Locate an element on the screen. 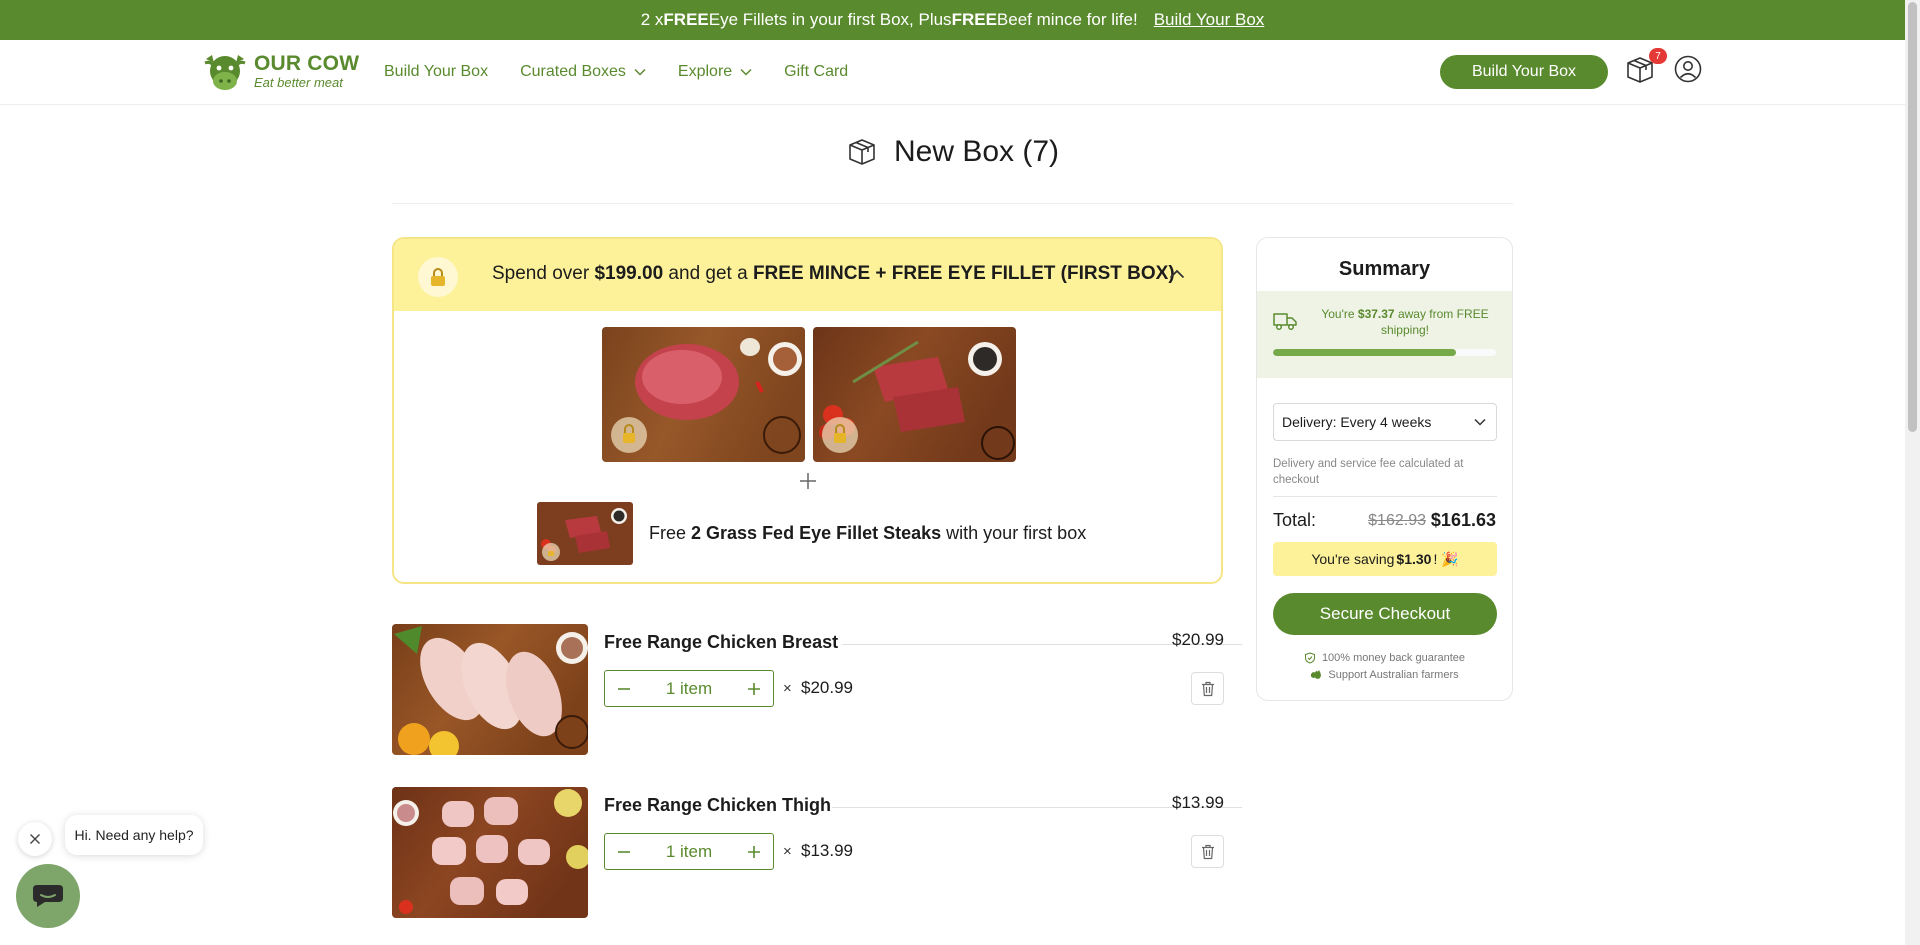 This screenshot has height=945, width=1920. cow-logo-icon is located at coordinates (225, 72).